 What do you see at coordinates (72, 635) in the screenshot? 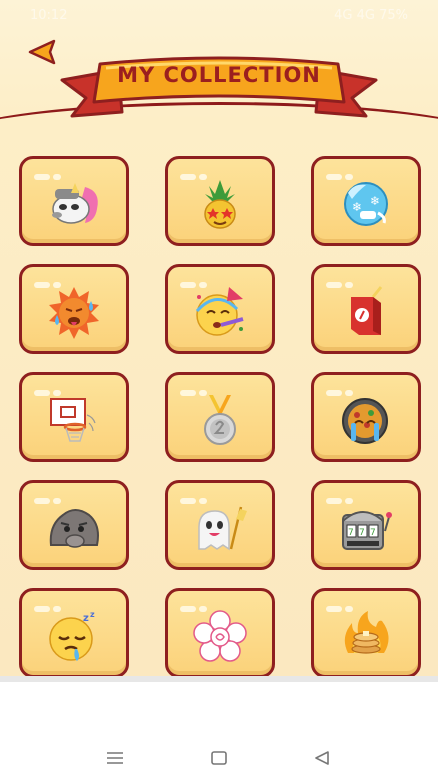
I see `sleepy-face-icon: z z` at bounding box center [72, 635].